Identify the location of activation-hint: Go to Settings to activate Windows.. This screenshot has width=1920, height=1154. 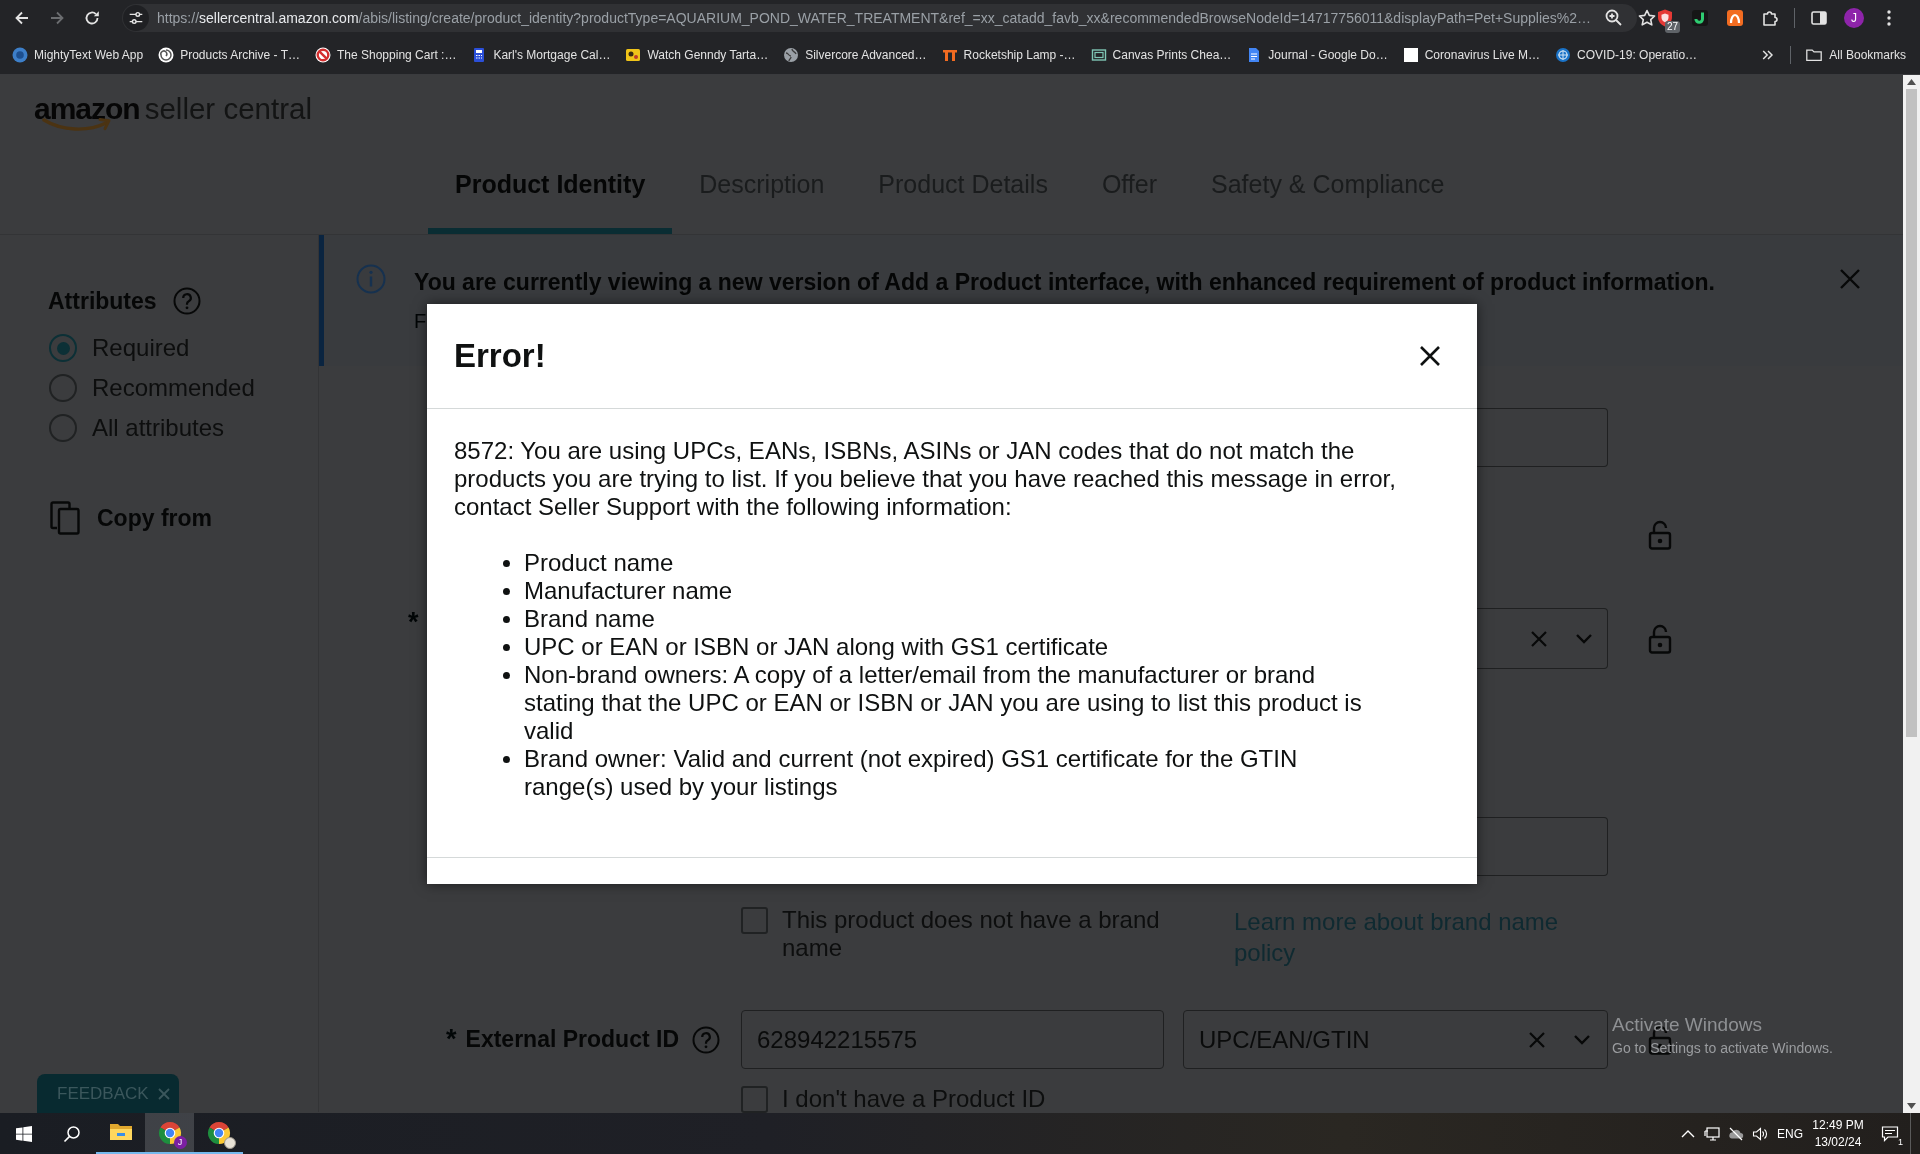
(1722, 1048).